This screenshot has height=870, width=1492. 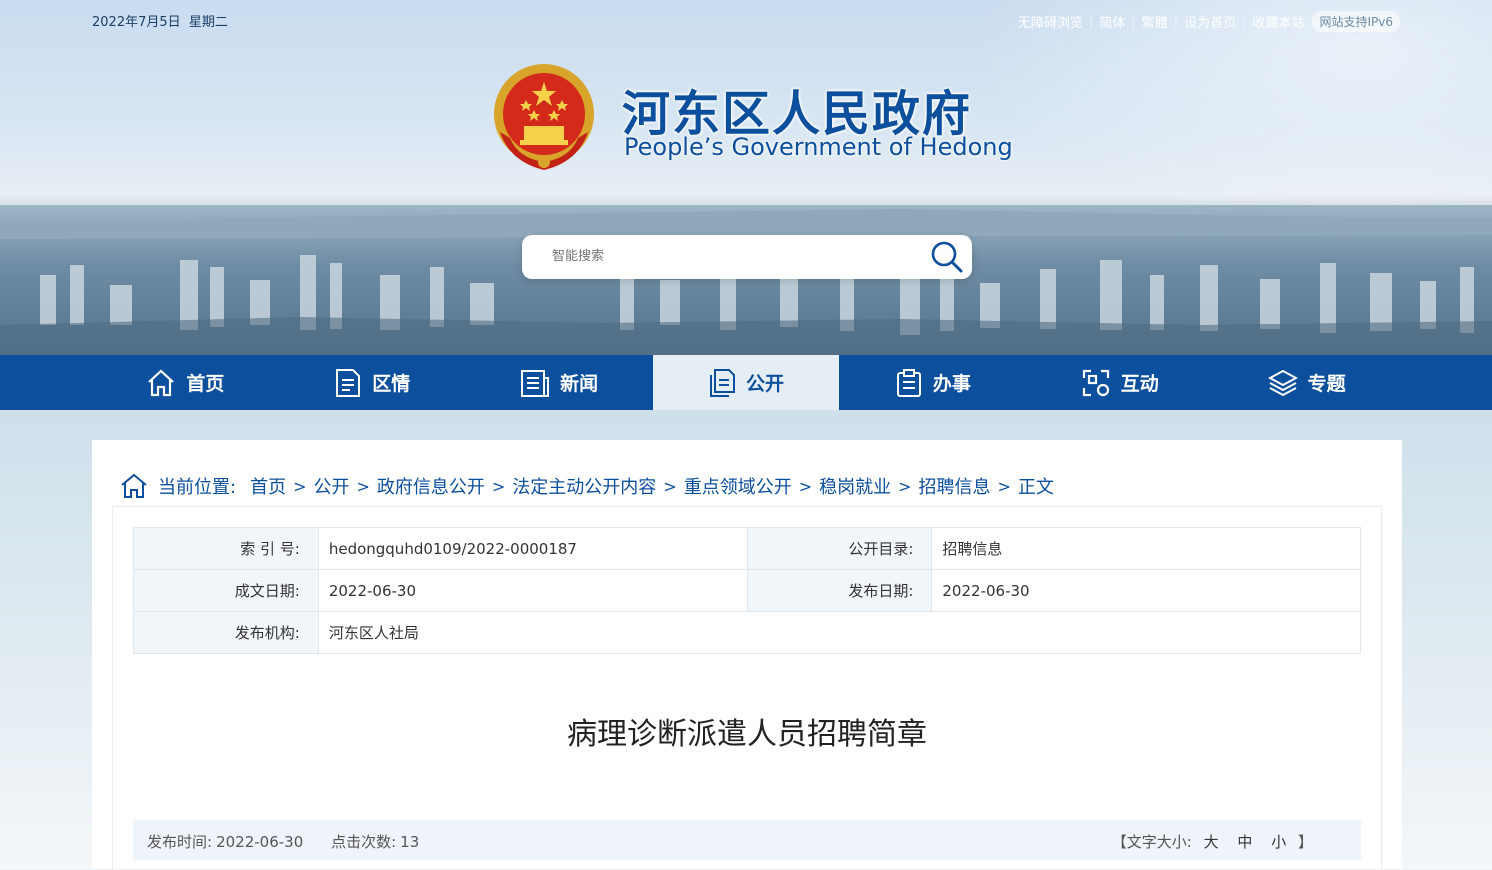 What do you see at coordinates (747, 840) in the screenshot?
I see `article-info-bar: 发布时间: 2022-06-30 点击次数: 13 【文字大小: 大 中 小 】` at bounding box center [747, 840].